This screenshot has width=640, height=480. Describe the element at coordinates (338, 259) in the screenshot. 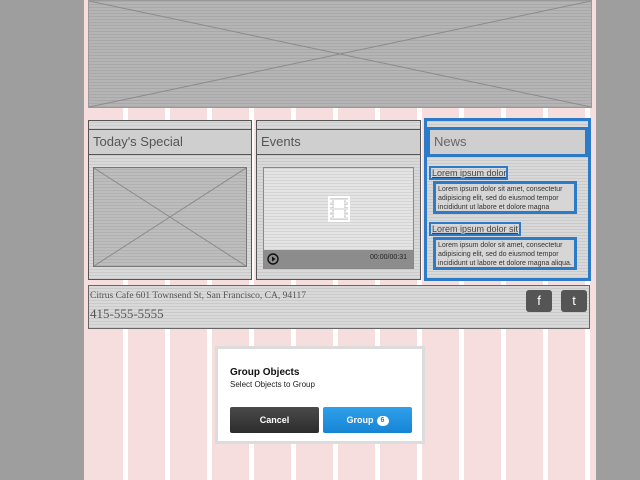

I see `video-controls: 00:00/00:31` at that location.